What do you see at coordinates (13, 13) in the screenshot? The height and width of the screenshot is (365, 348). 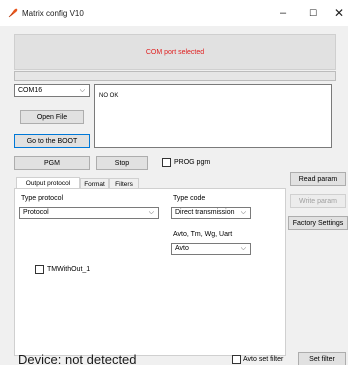 I see `feather-app-icon` at bounding box center [13, 13].